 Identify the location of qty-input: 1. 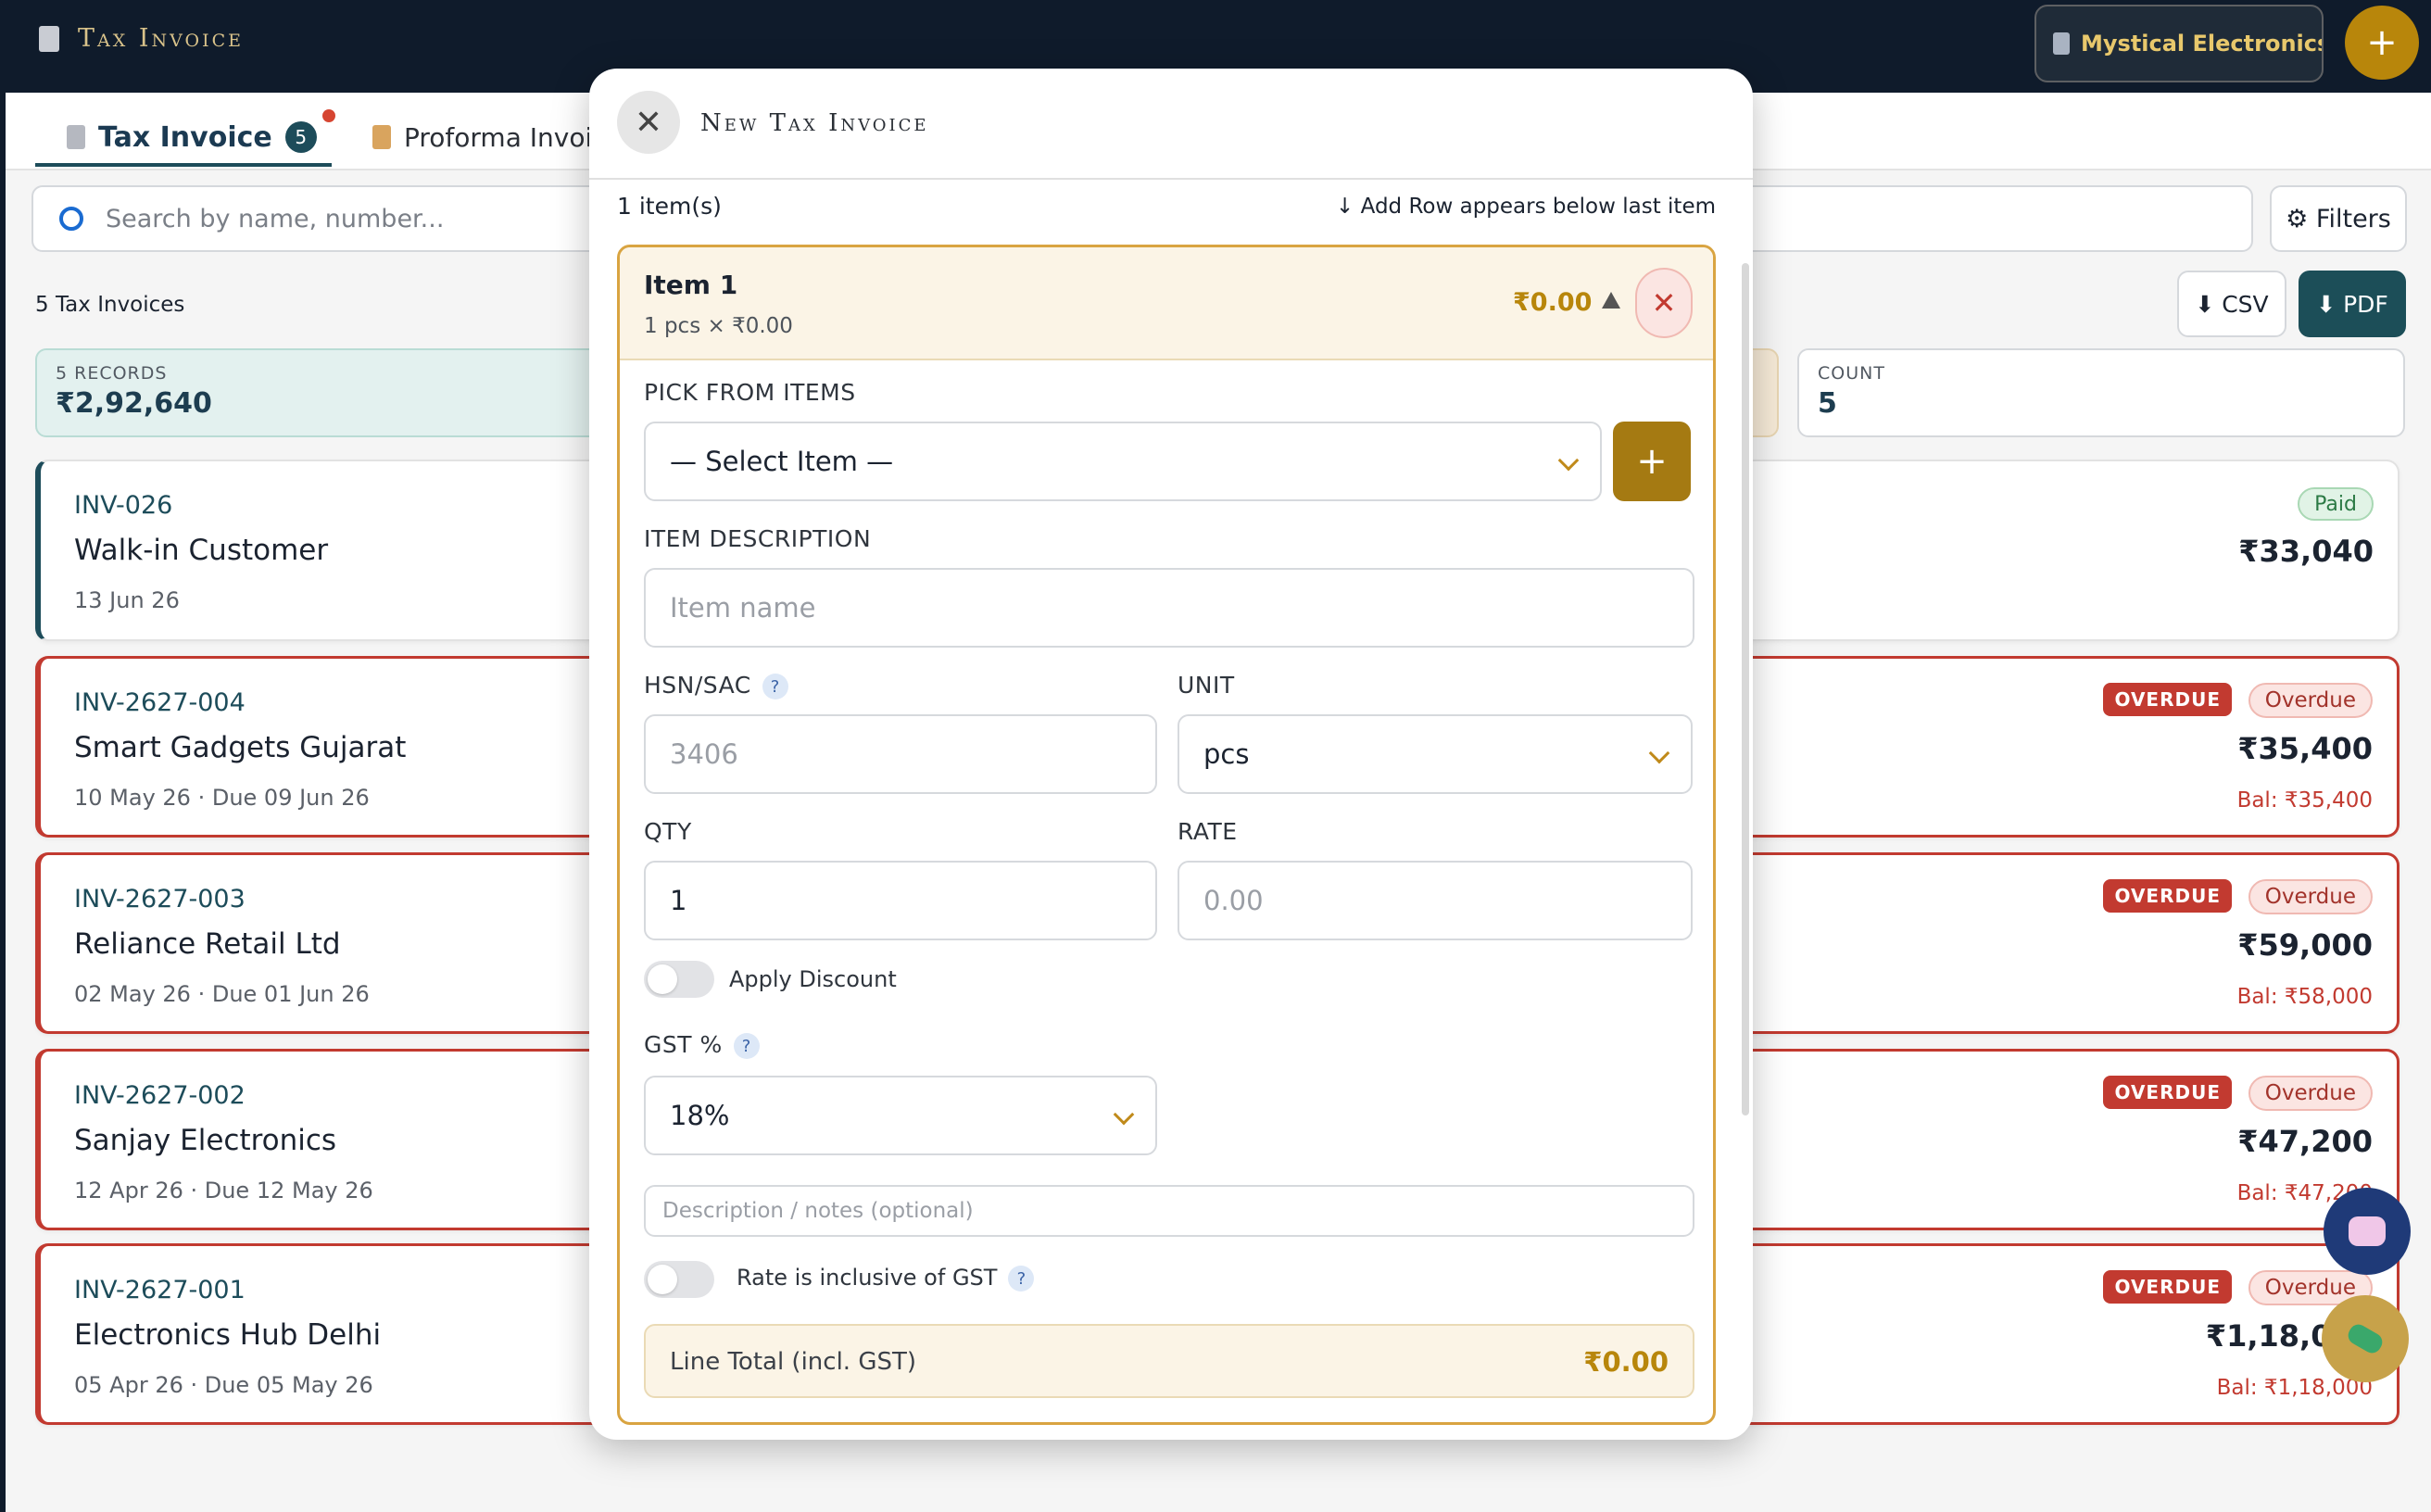
(900, 900).